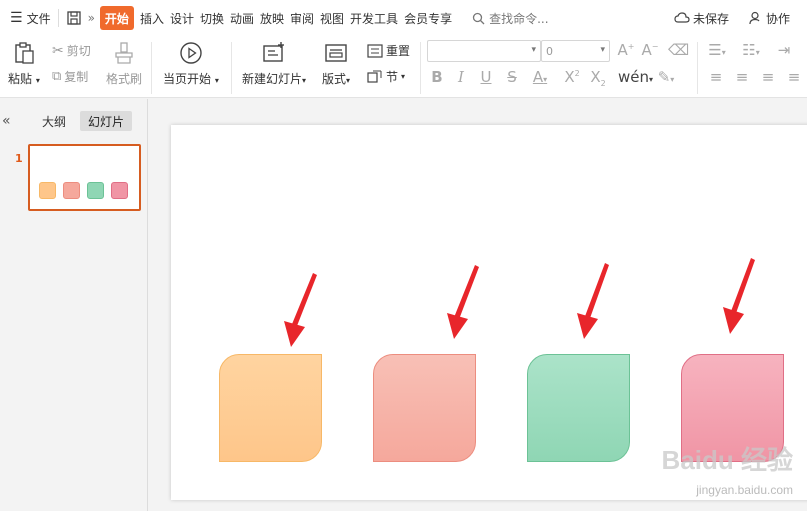  I want to click on tab-review: 审阅, so click(302, 18).